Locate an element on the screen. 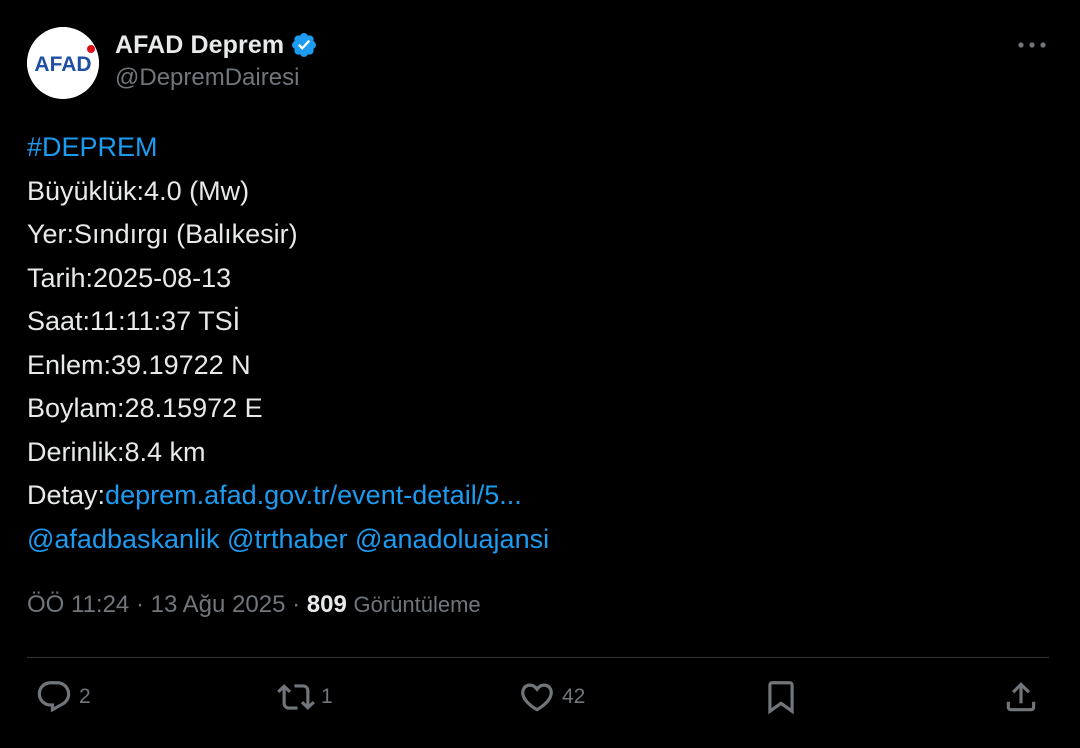 This screenshot has width=1080, height=748. longitude-line: Boylam:28.15972 E is located at coordinates (145, 408).